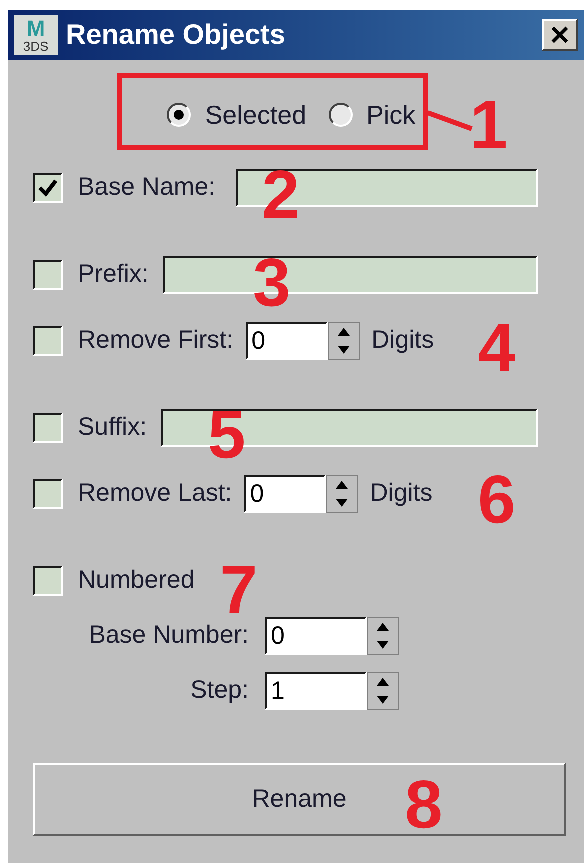 The width and height of the screenshot is (584, 863). Describe the element at coordinates (281, 195) in the screenshot. I see `callout-number: 2` at that location.